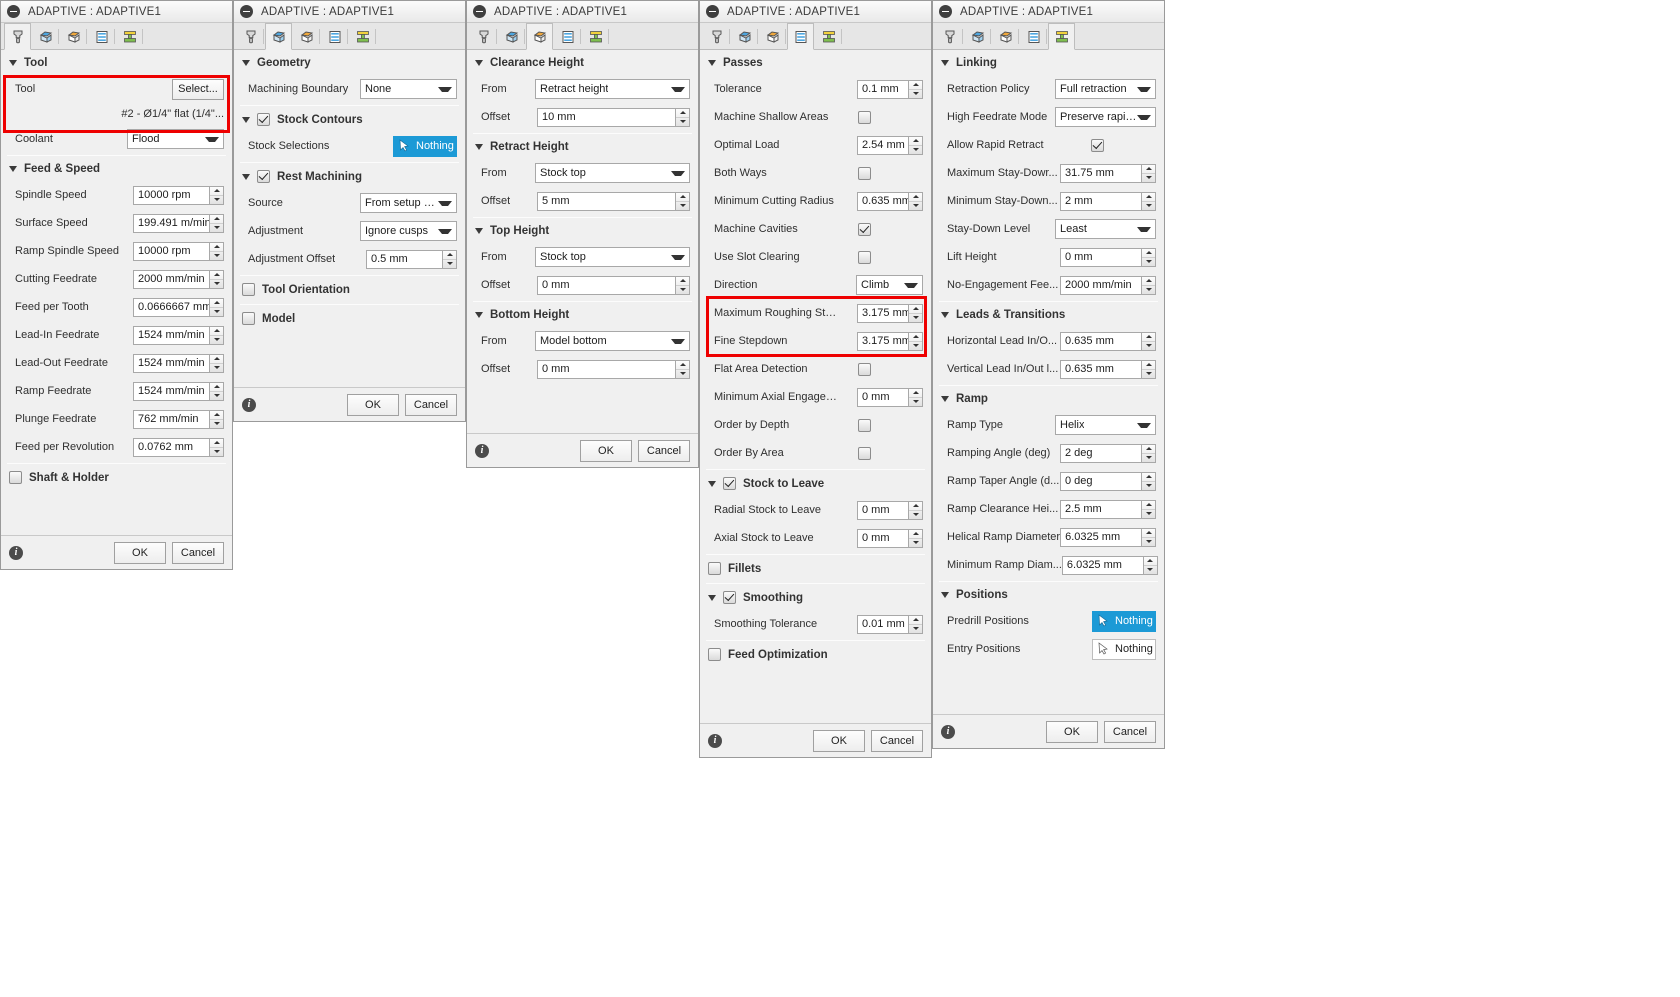 This screenshot has height=997, width=1680. I want to click on group-header-feed-optimization: Feed Optimization, so click(815, 654).